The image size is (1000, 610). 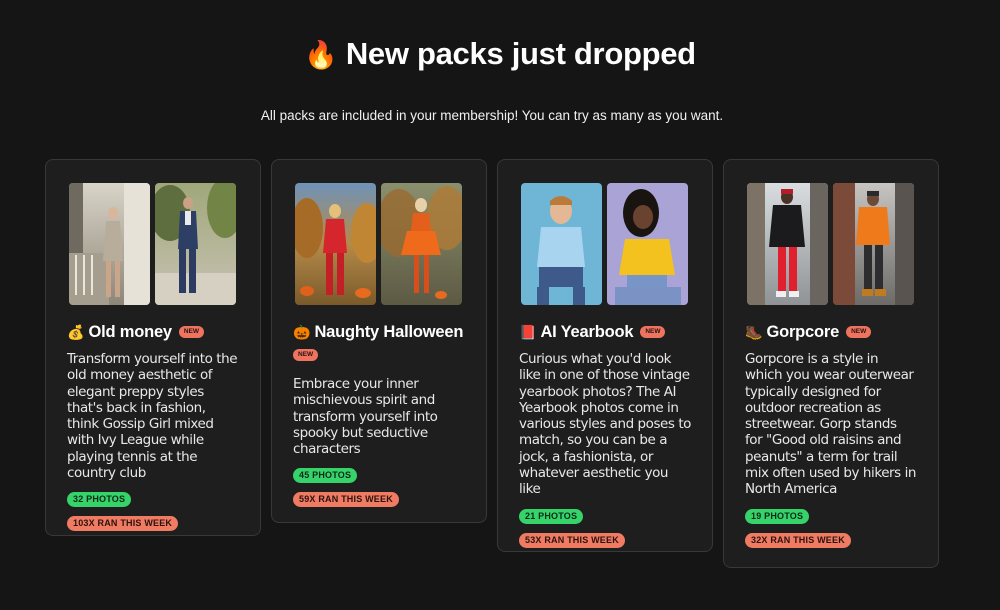 What do you see at coordinates (551, 516) in the screenshot?
I see `photo-count-badge: 21 PHOTOS` at bounding box center [551, 516].